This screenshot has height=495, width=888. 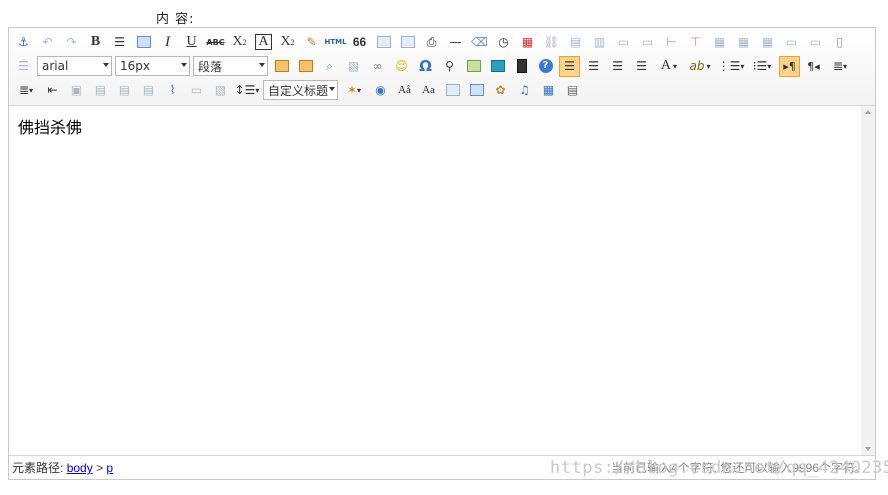 I want to click on element-path-label: 元素路径:, so click(x=38, y=468).